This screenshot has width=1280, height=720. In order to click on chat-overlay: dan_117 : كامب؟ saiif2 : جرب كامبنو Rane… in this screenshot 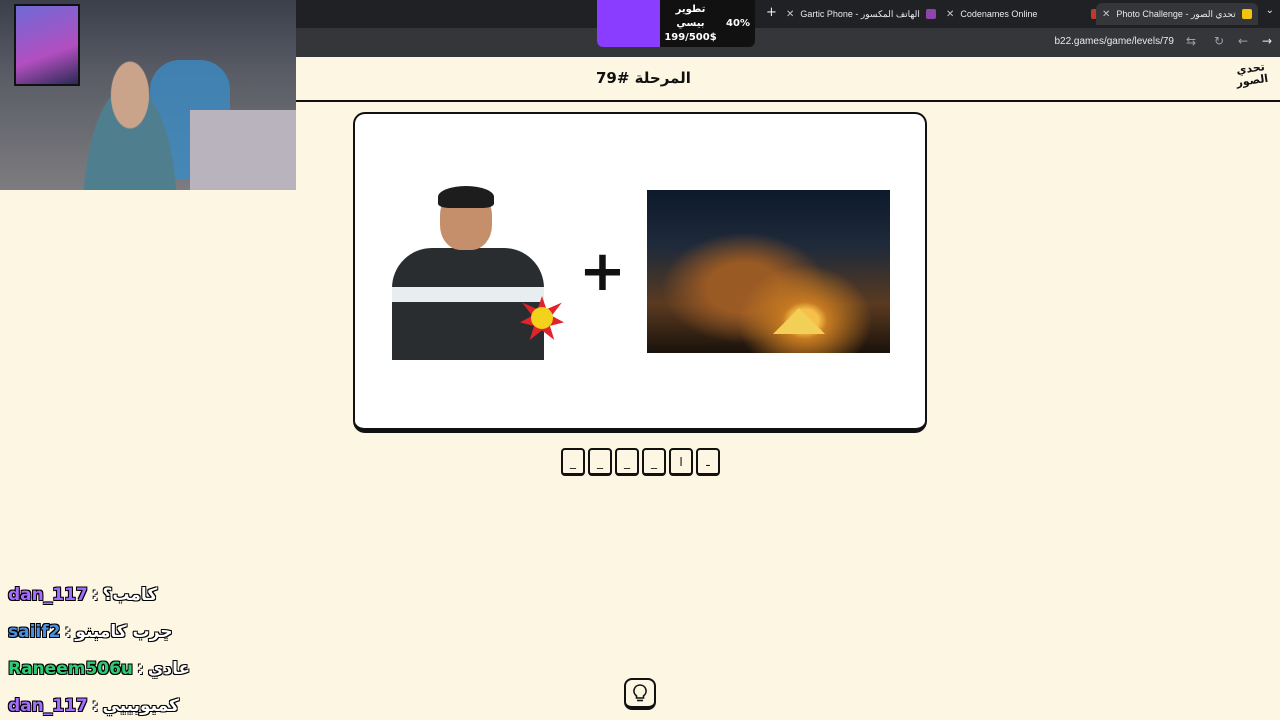, I will do `click(148, 648)`.